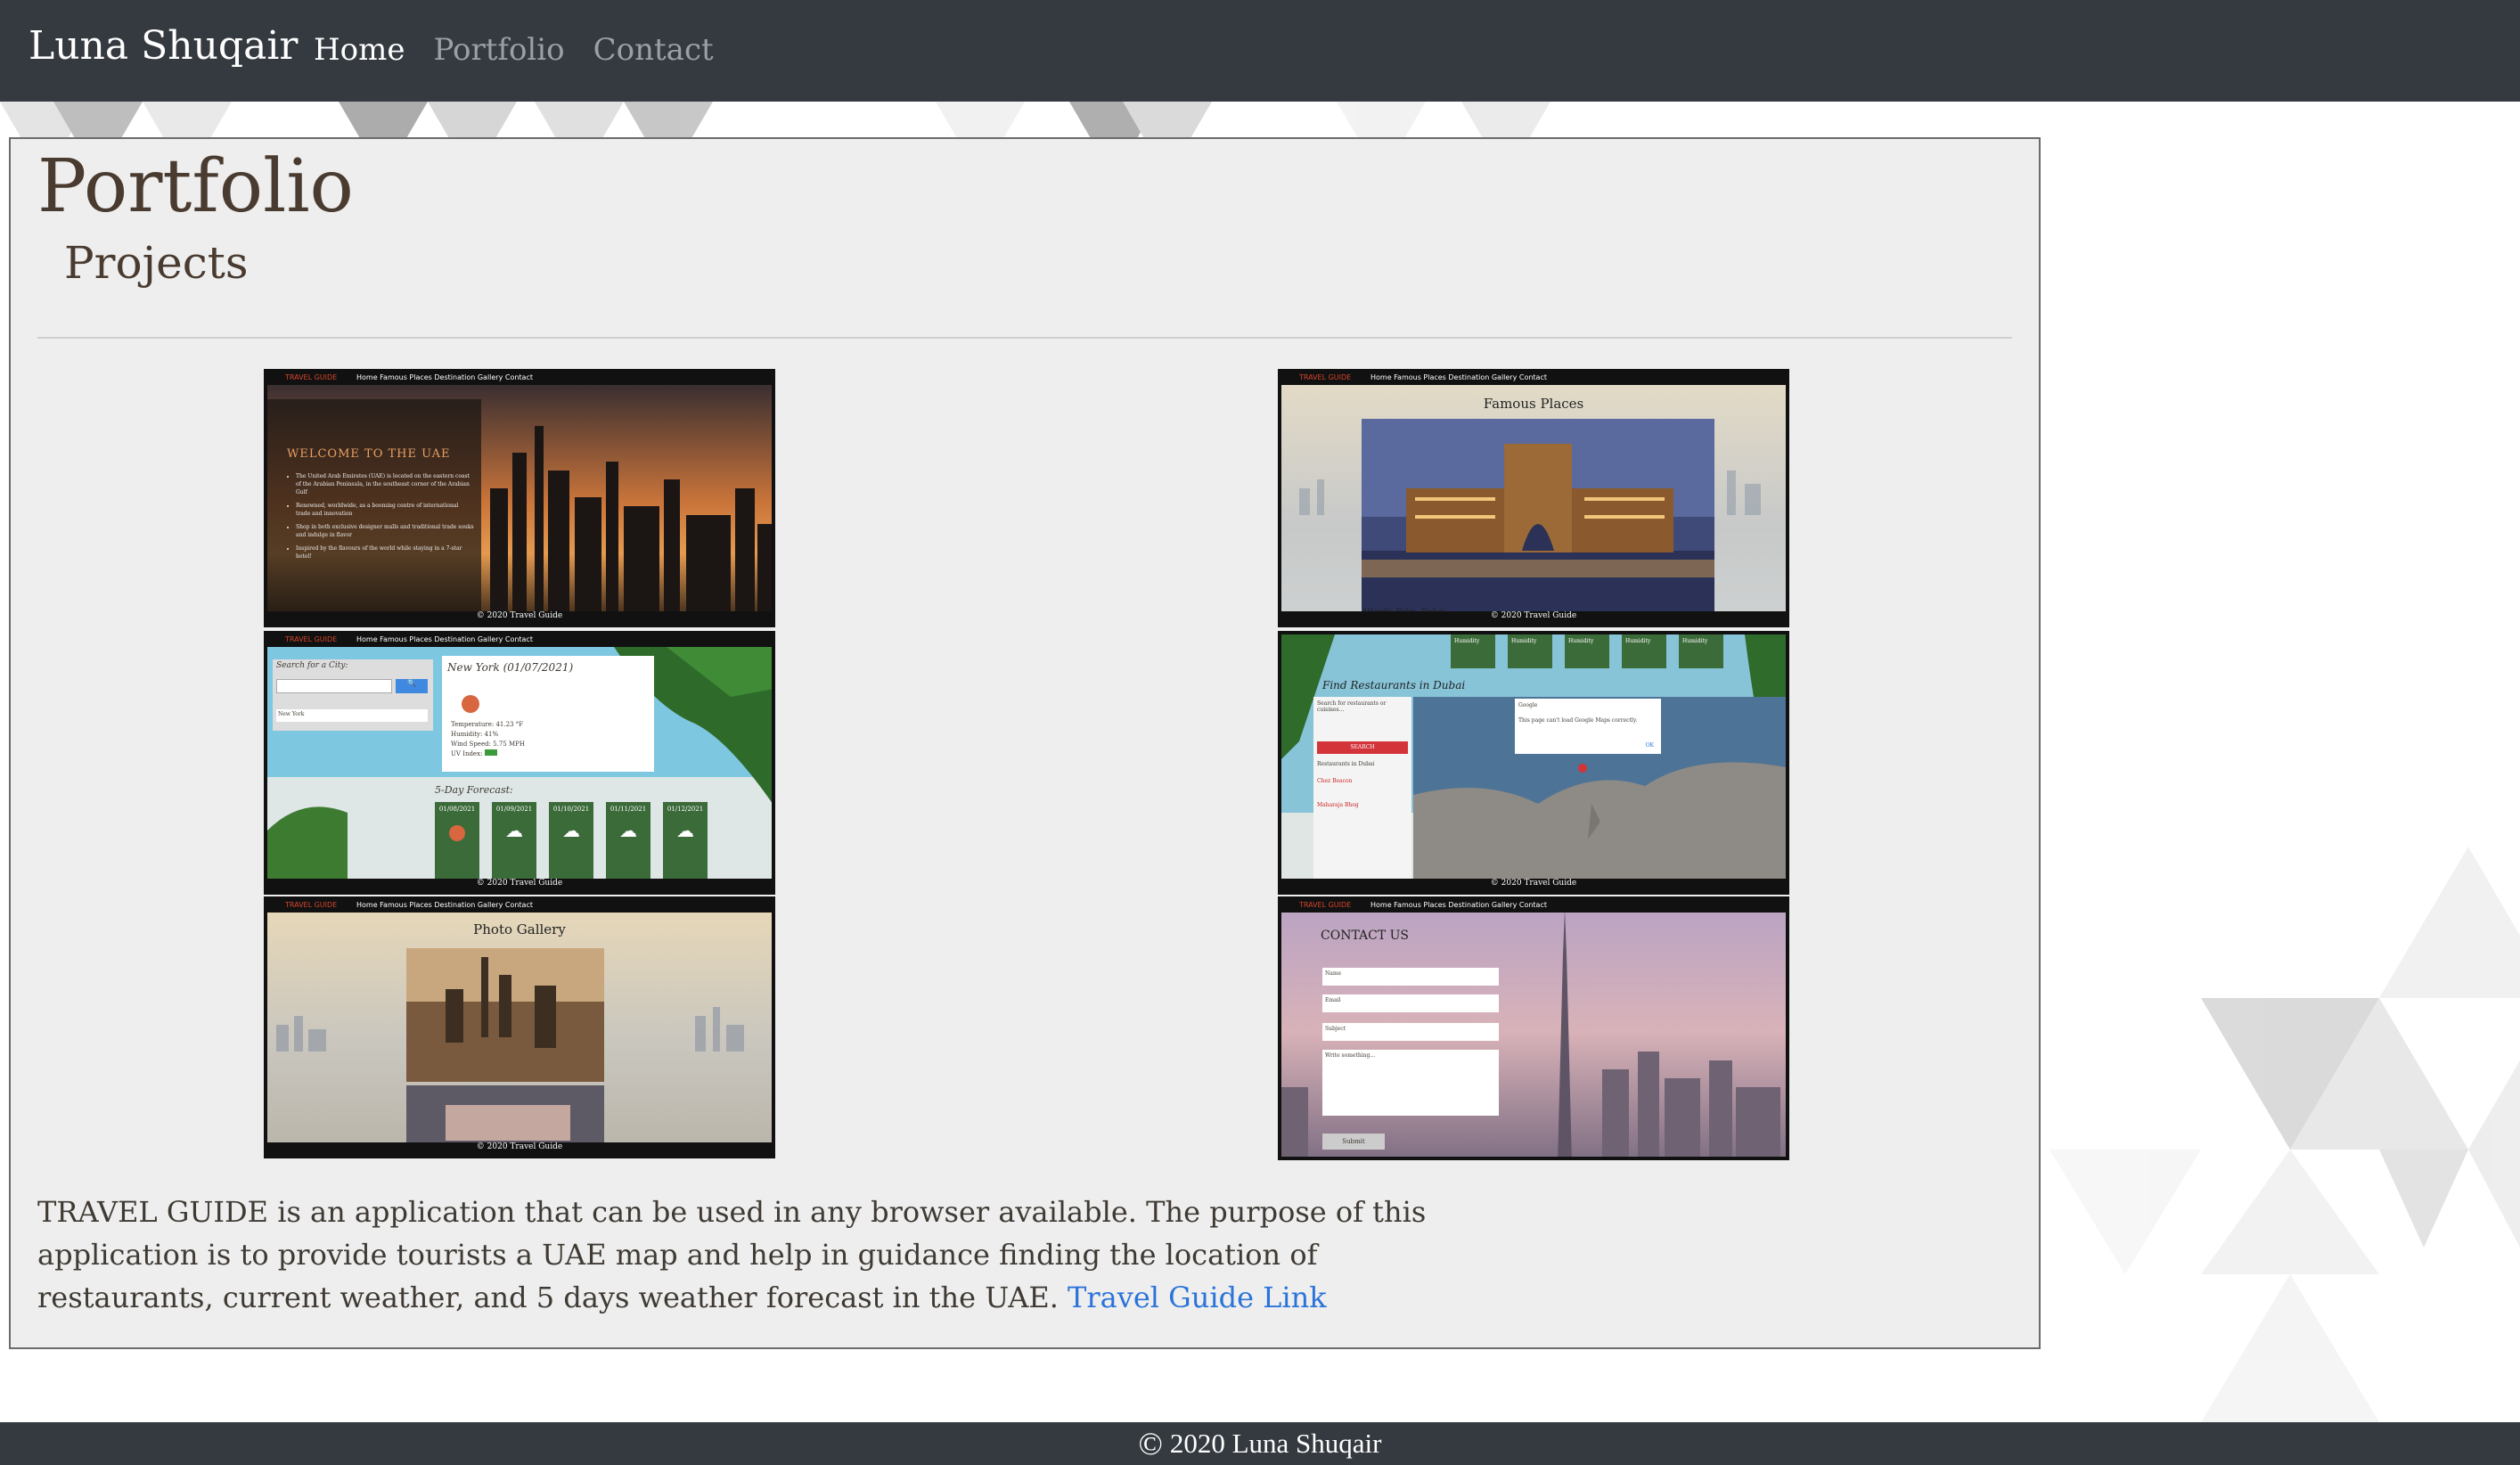 Image resolution: width=2520 pixels, height=1465 pixels. What do you see at coordinates (1197, 1298) in the screenshot?
I see `travel-guide-link: Travel Guide Link` at bounding box center [1197, 1298].